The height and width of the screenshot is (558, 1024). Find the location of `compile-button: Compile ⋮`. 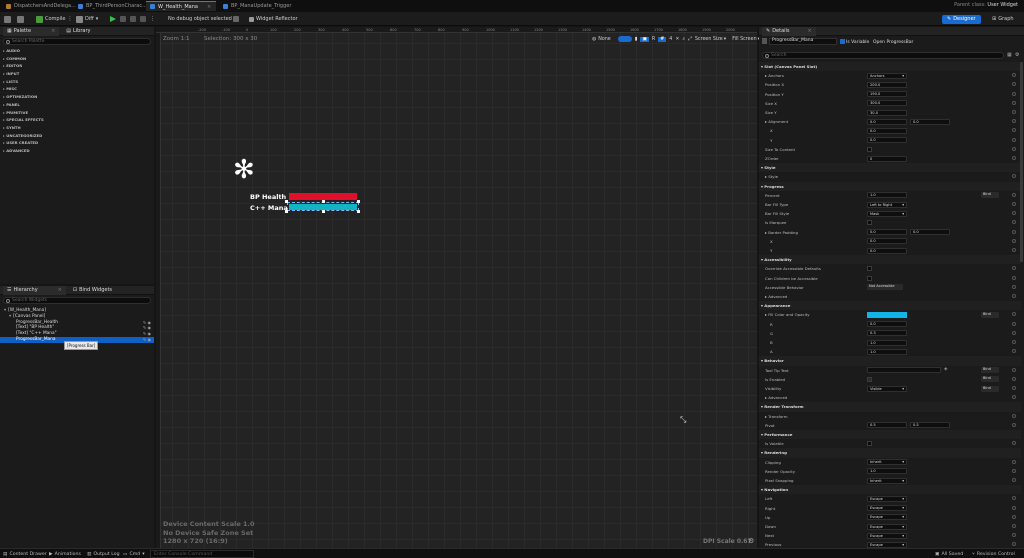

compile-button: Compile ⋮ is located at coordinates (54, 19).